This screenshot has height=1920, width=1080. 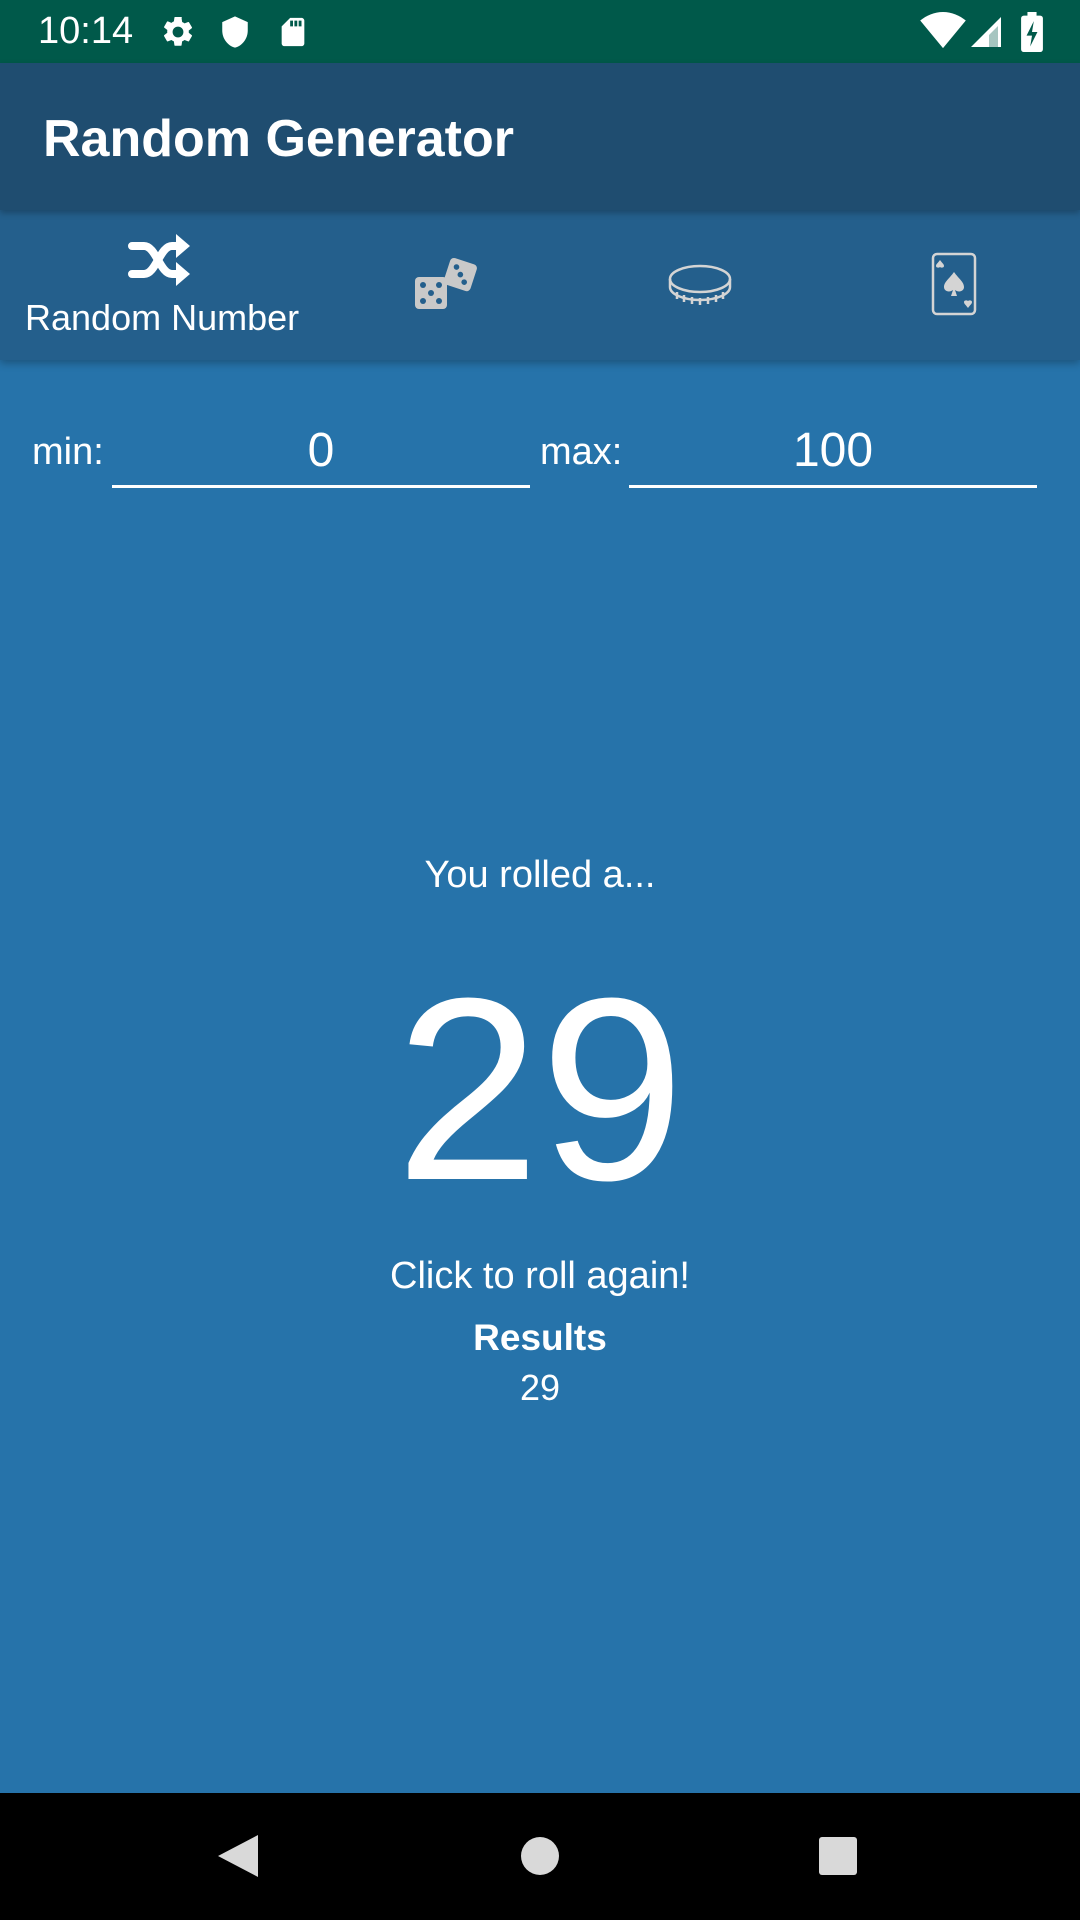 I want to click on range-row: min: max:, so click(x=540, y=460).